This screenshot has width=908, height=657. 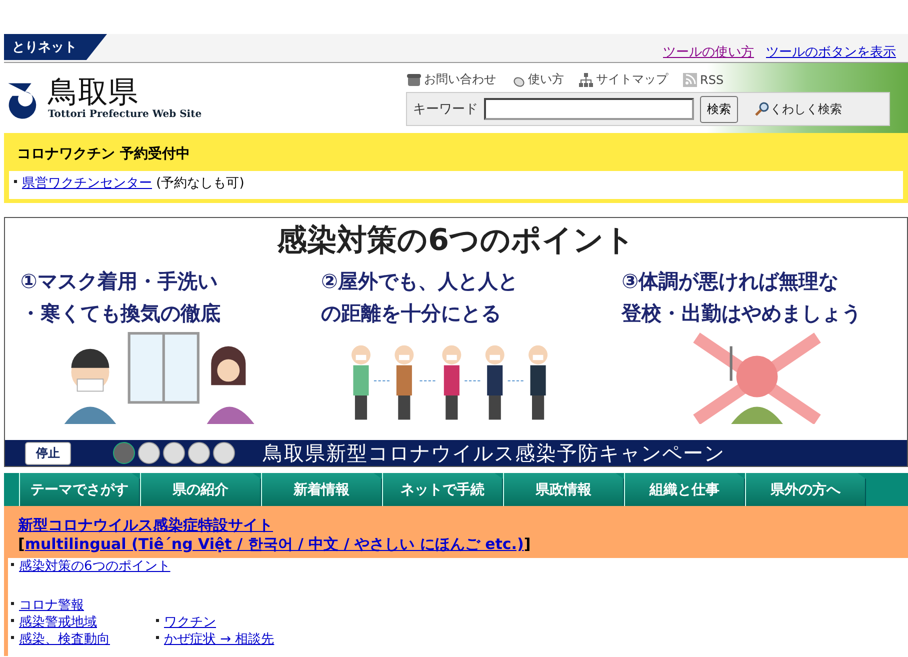 What do you see at coordinates (200, 489) in the screenshot?
I see `nav-tab: 県の紹介` at bounding box center [200, 489].